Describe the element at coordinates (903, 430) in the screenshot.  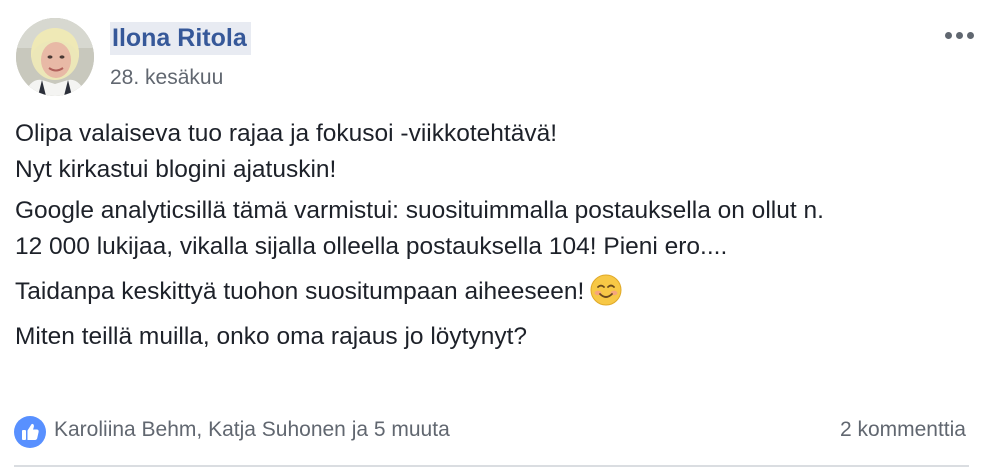
I see `comments-count-link: 2 kommenttia` at that location.